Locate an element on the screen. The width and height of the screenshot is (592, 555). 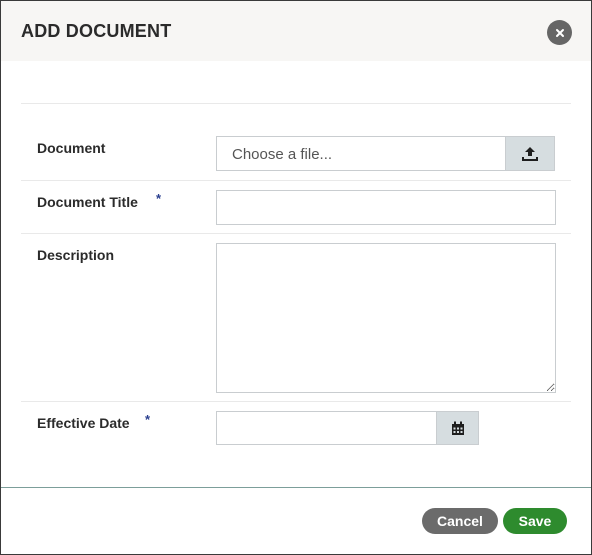
upload-button is located at coordinates (530, 153).